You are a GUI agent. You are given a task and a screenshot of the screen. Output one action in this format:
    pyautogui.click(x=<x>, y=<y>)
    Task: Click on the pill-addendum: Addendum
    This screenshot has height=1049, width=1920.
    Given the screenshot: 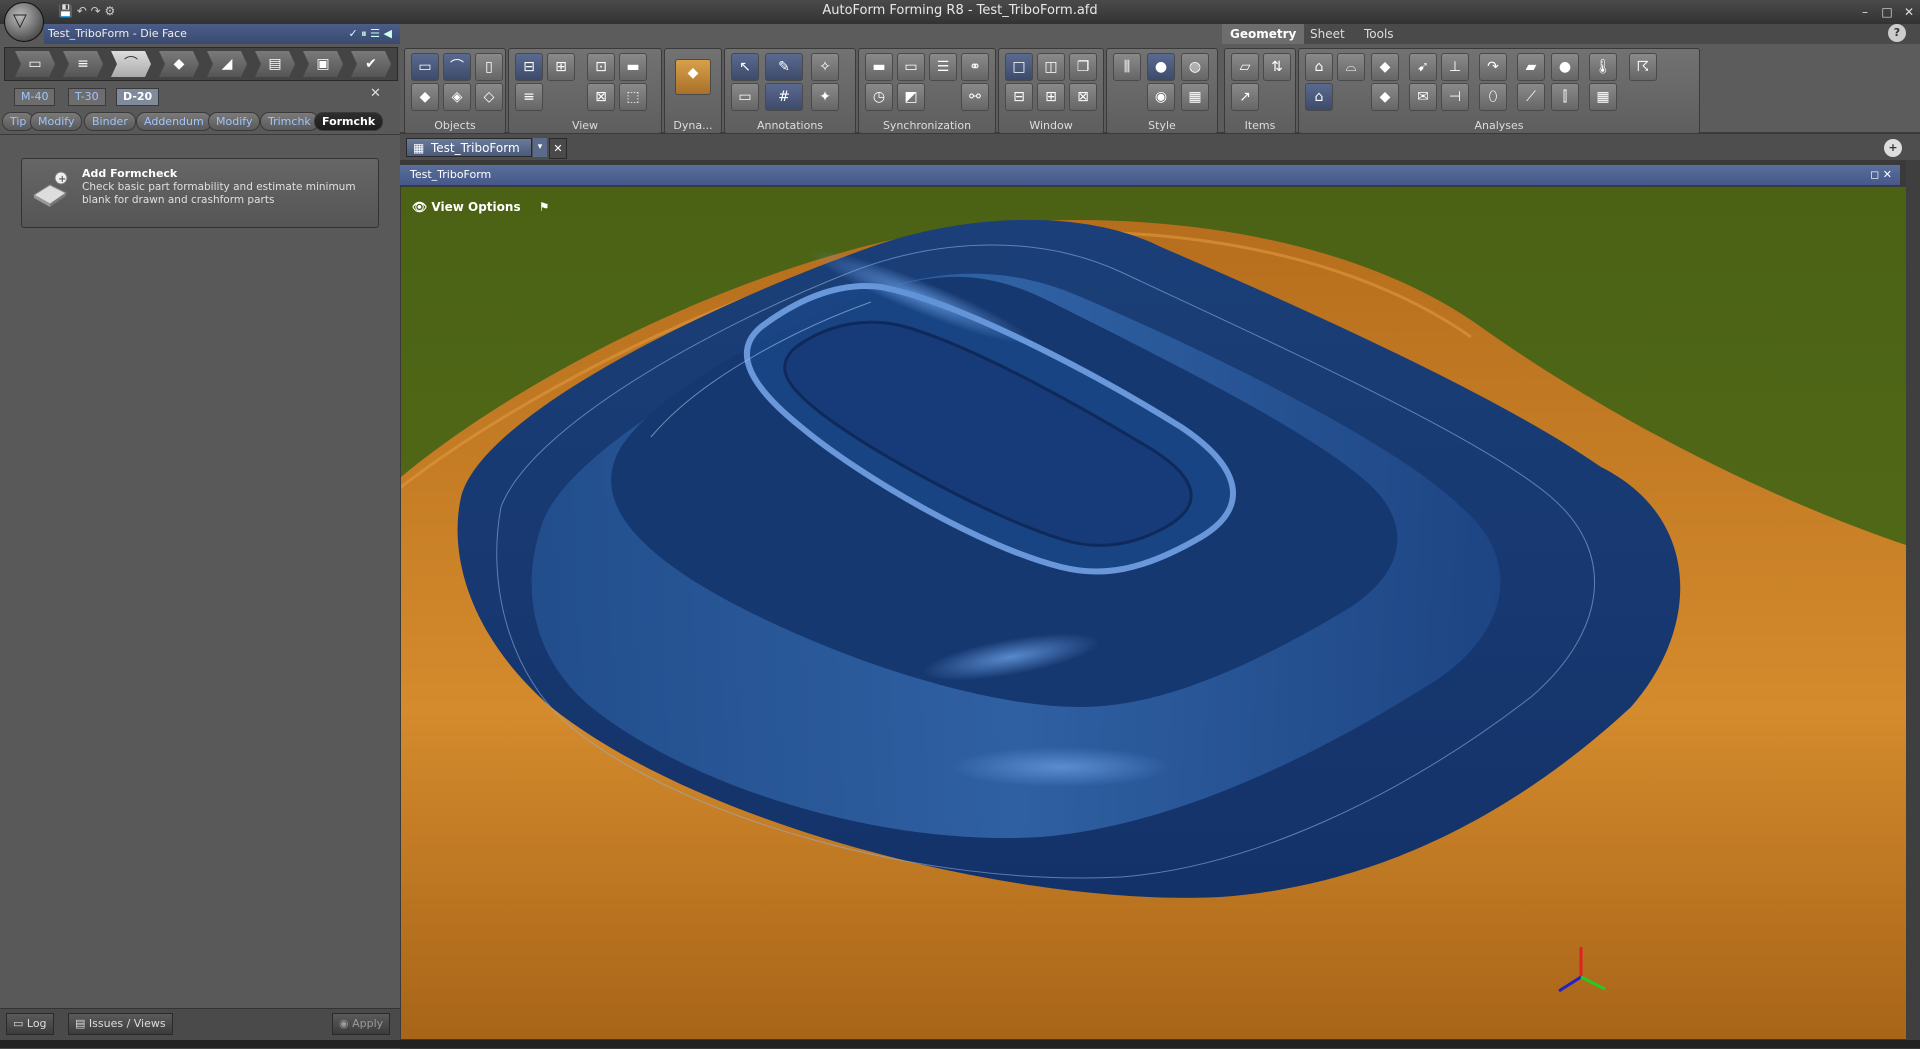 What is the action you would take?
    pyautogui.click(x=174, y=121)
    